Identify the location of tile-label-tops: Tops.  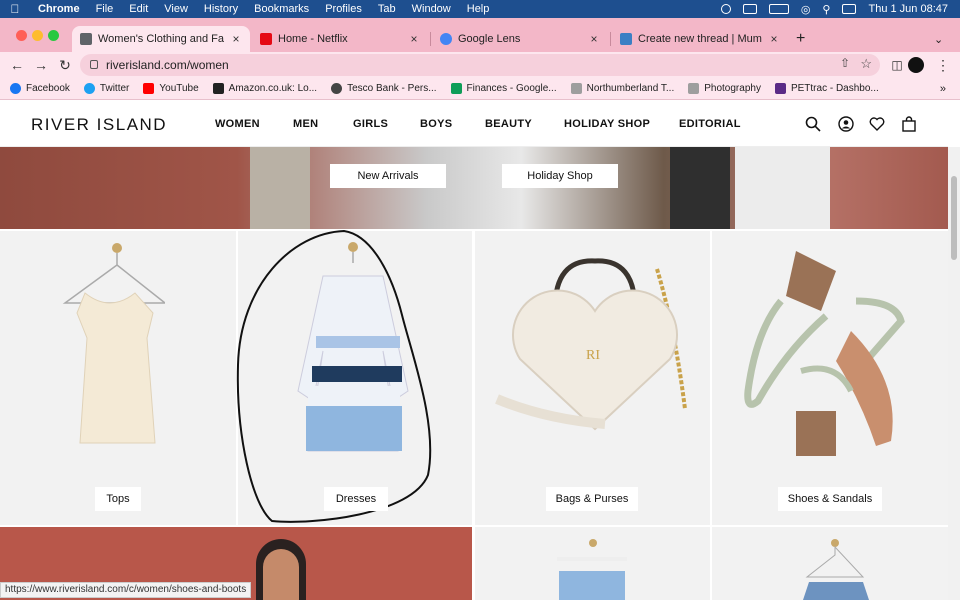
(118, 499).